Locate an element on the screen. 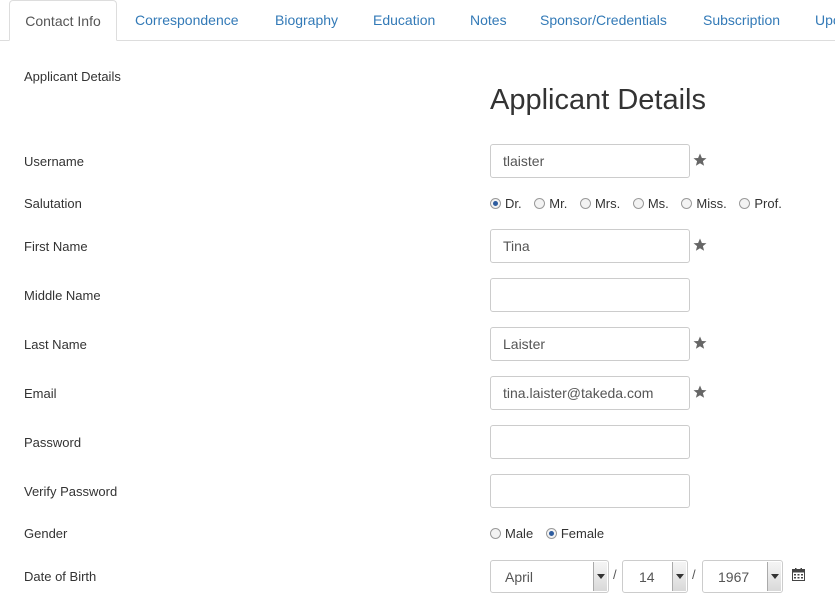 The width and height of the screenshot is (835, 600). option-label: Mrs. is located at coordinates (607, 203).